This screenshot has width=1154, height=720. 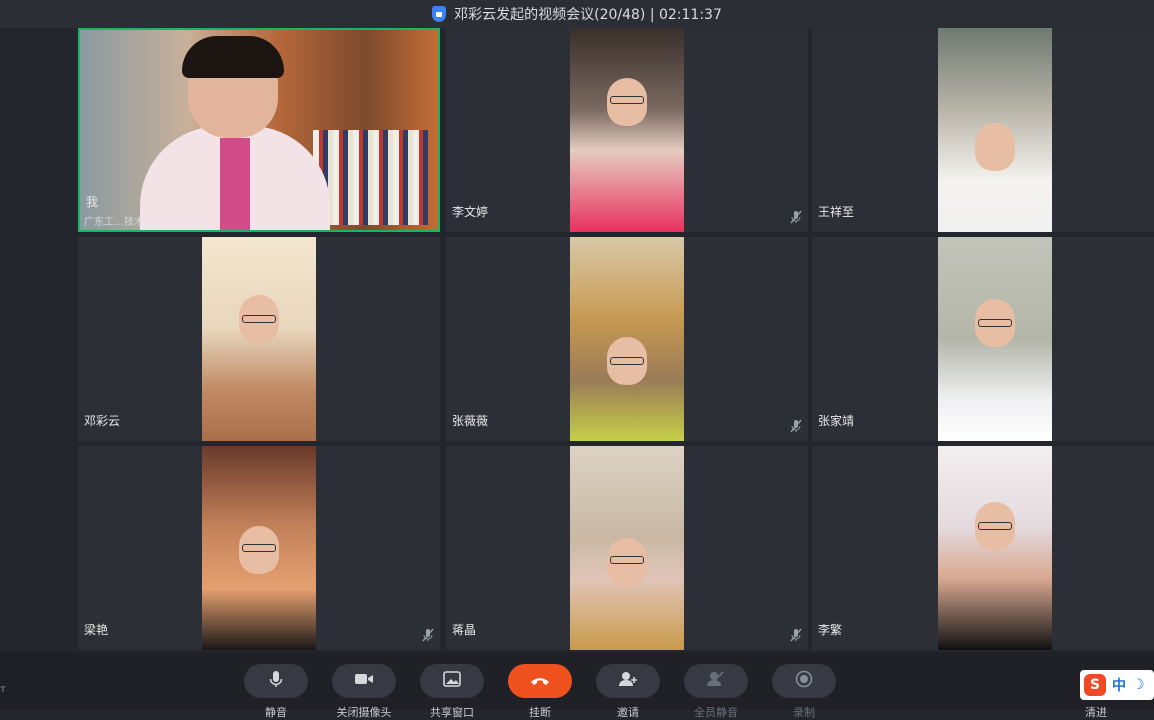 I want to click on participant-name: 我, so click(x=92, y=202).